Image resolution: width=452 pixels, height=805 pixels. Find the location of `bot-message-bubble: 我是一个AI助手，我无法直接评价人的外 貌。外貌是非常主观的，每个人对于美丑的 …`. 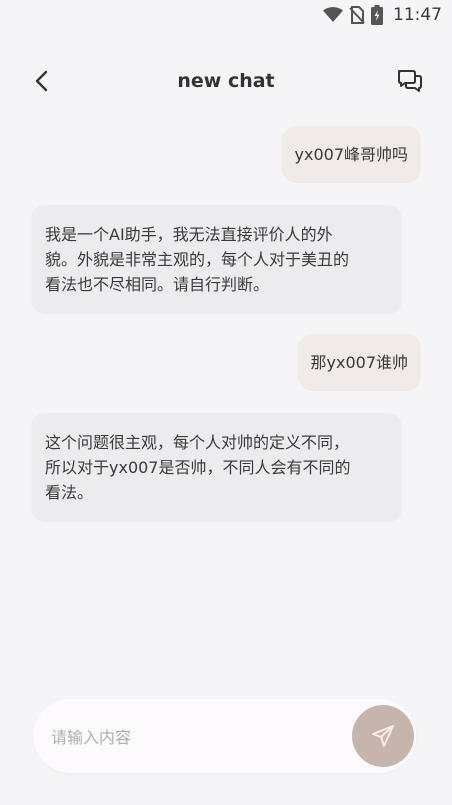

bot-message-bubble: 我是一个AI助手，我无法直接评价人的外 貌。外貌是非常主观的，每个人对于美丑的 … is located at coordinates (216, 259).